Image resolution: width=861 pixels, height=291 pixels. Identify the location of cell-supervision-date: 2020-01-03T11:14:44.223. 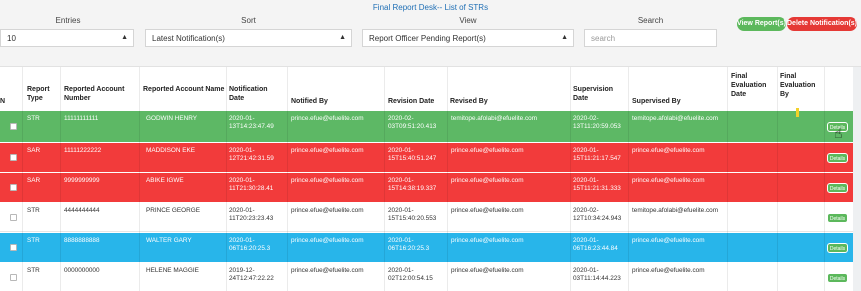
(597, 274).